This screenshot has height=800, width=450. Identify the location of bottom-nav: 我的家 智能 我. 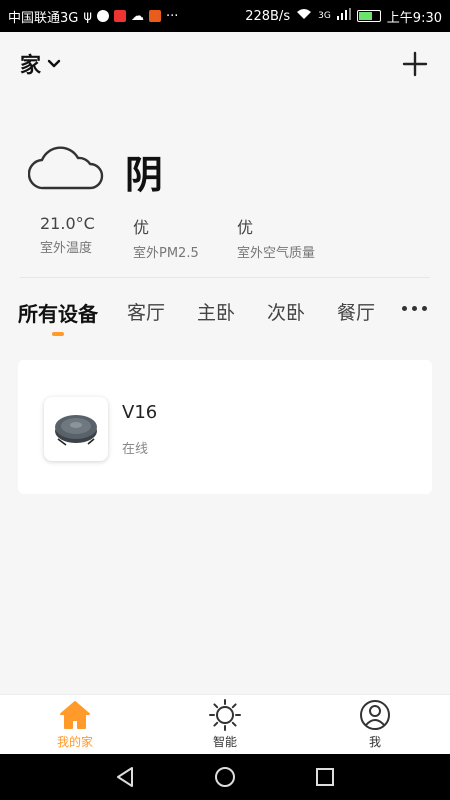
(225, 724).